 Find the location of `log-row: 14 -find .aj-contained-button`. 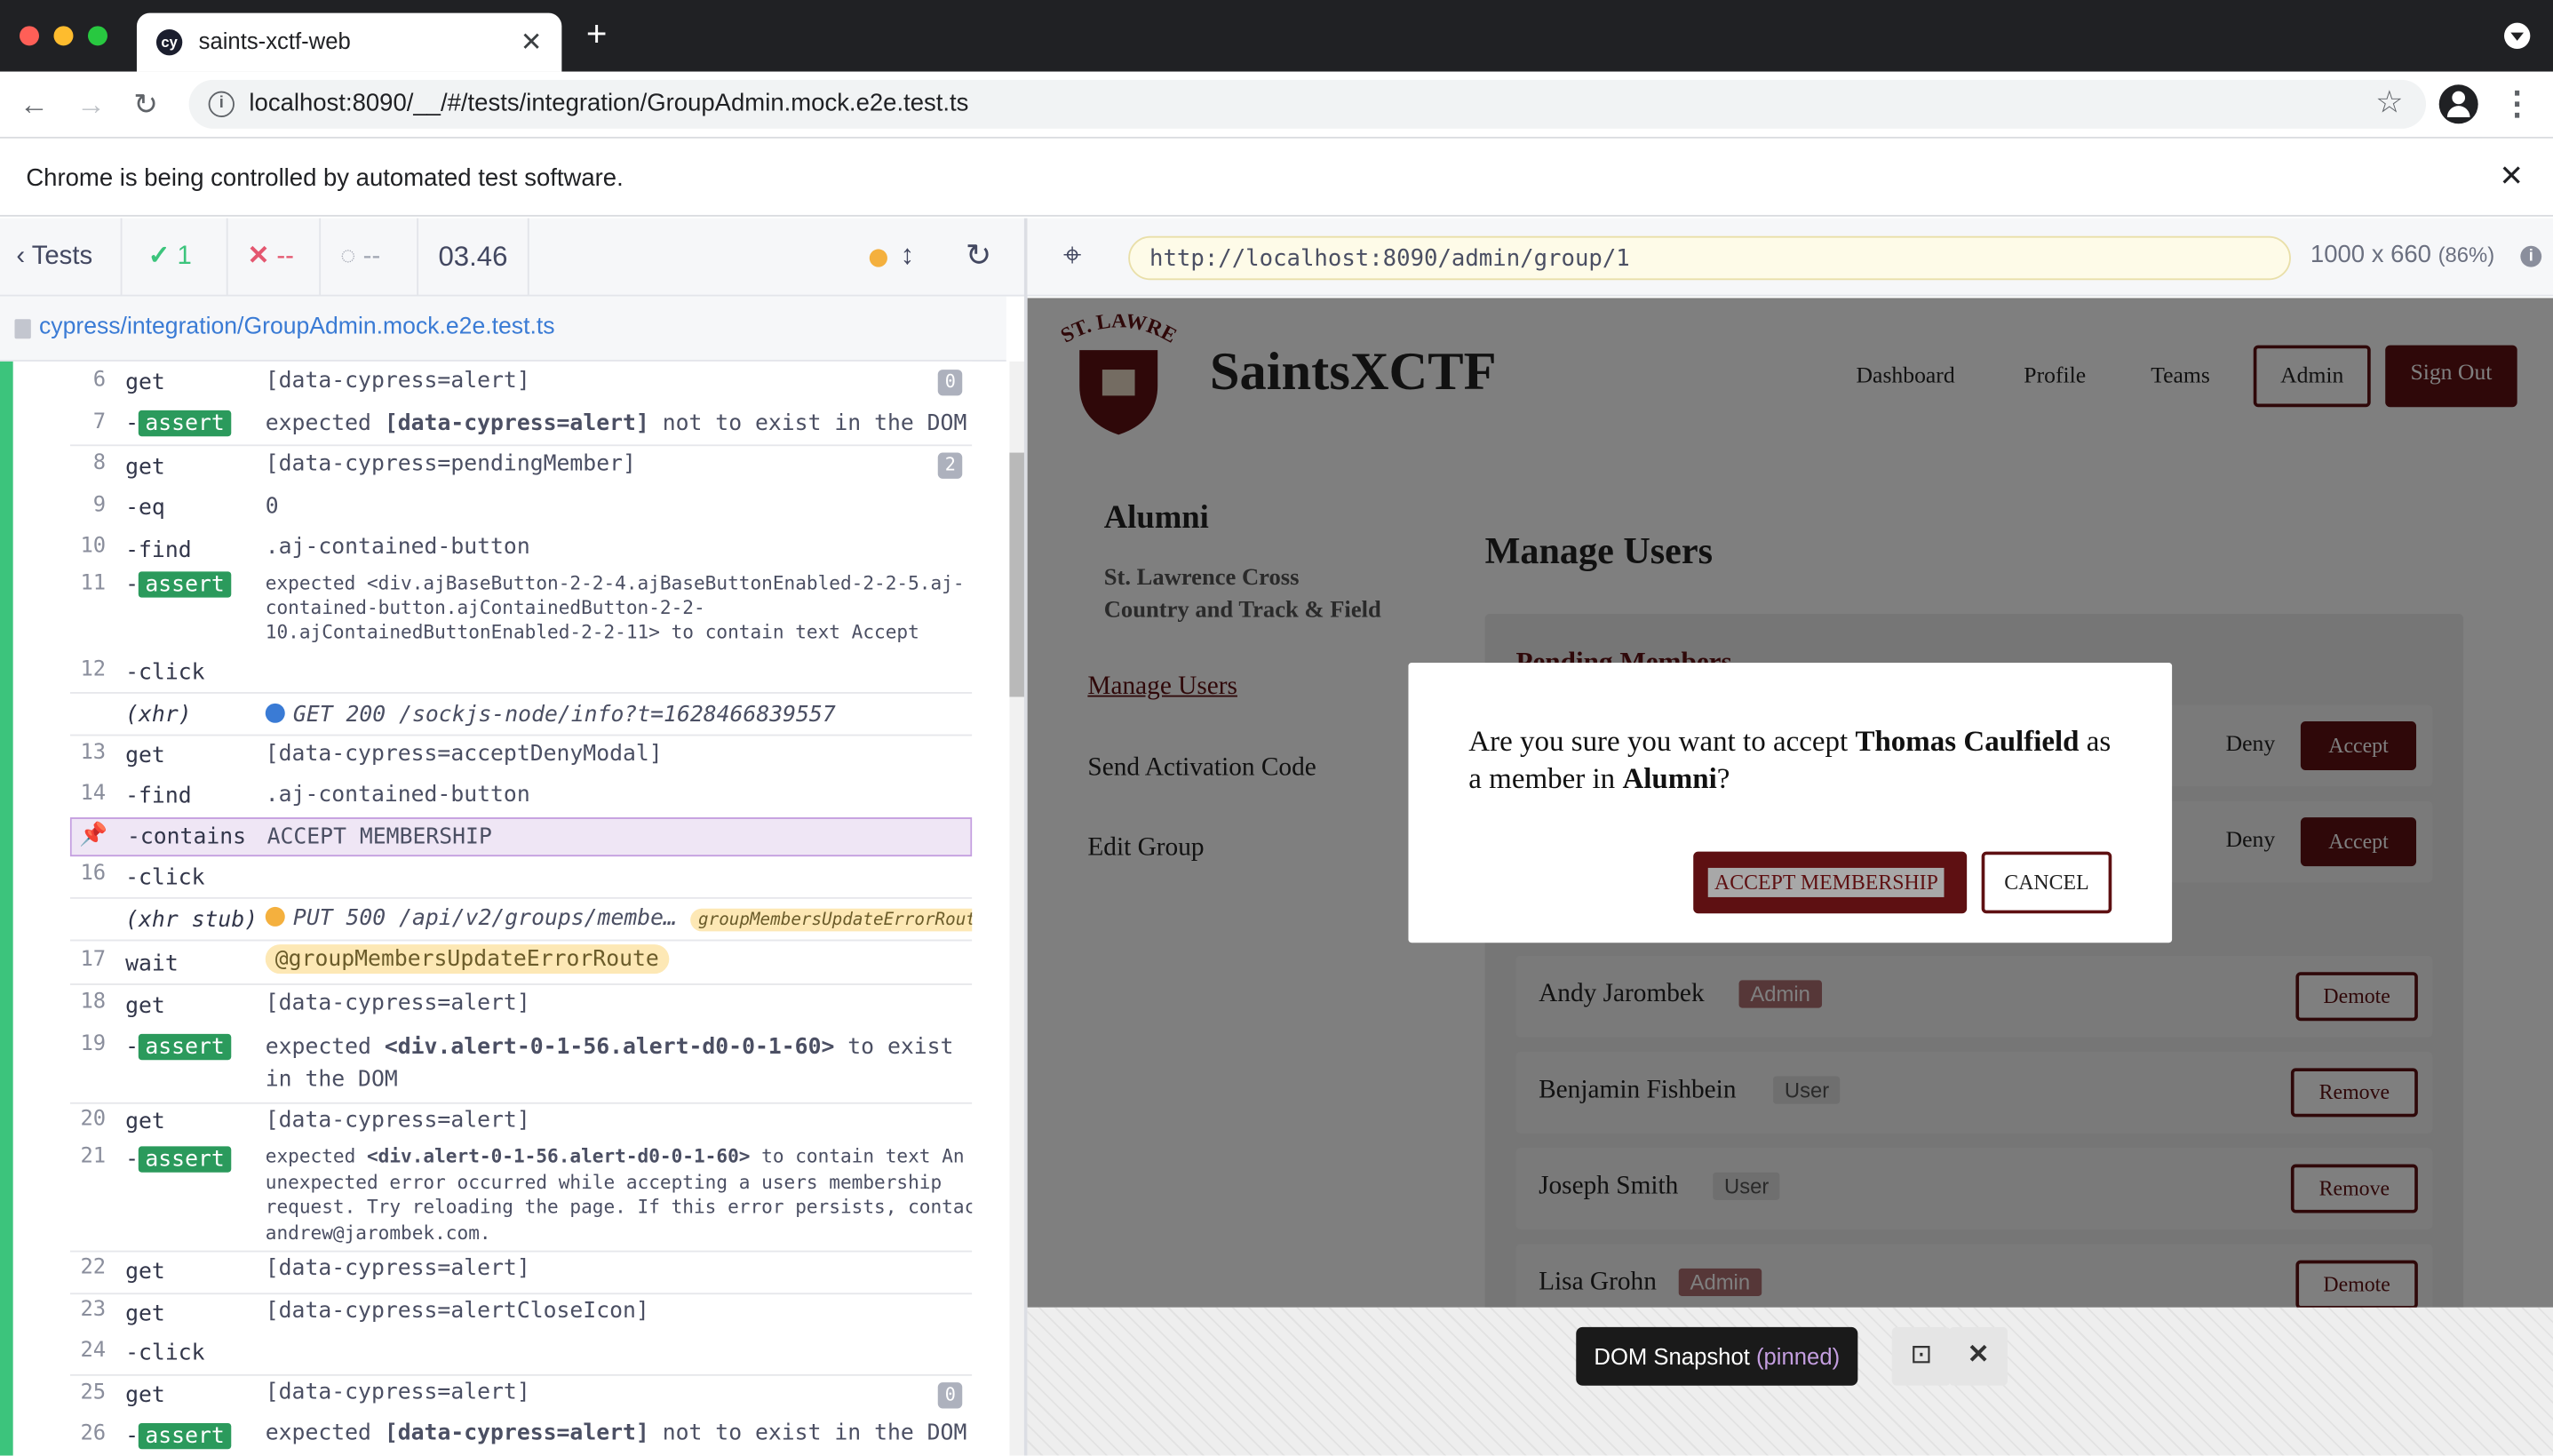

log-row: 14 -find .aj-contained-button is located at coordinates (521, 796).